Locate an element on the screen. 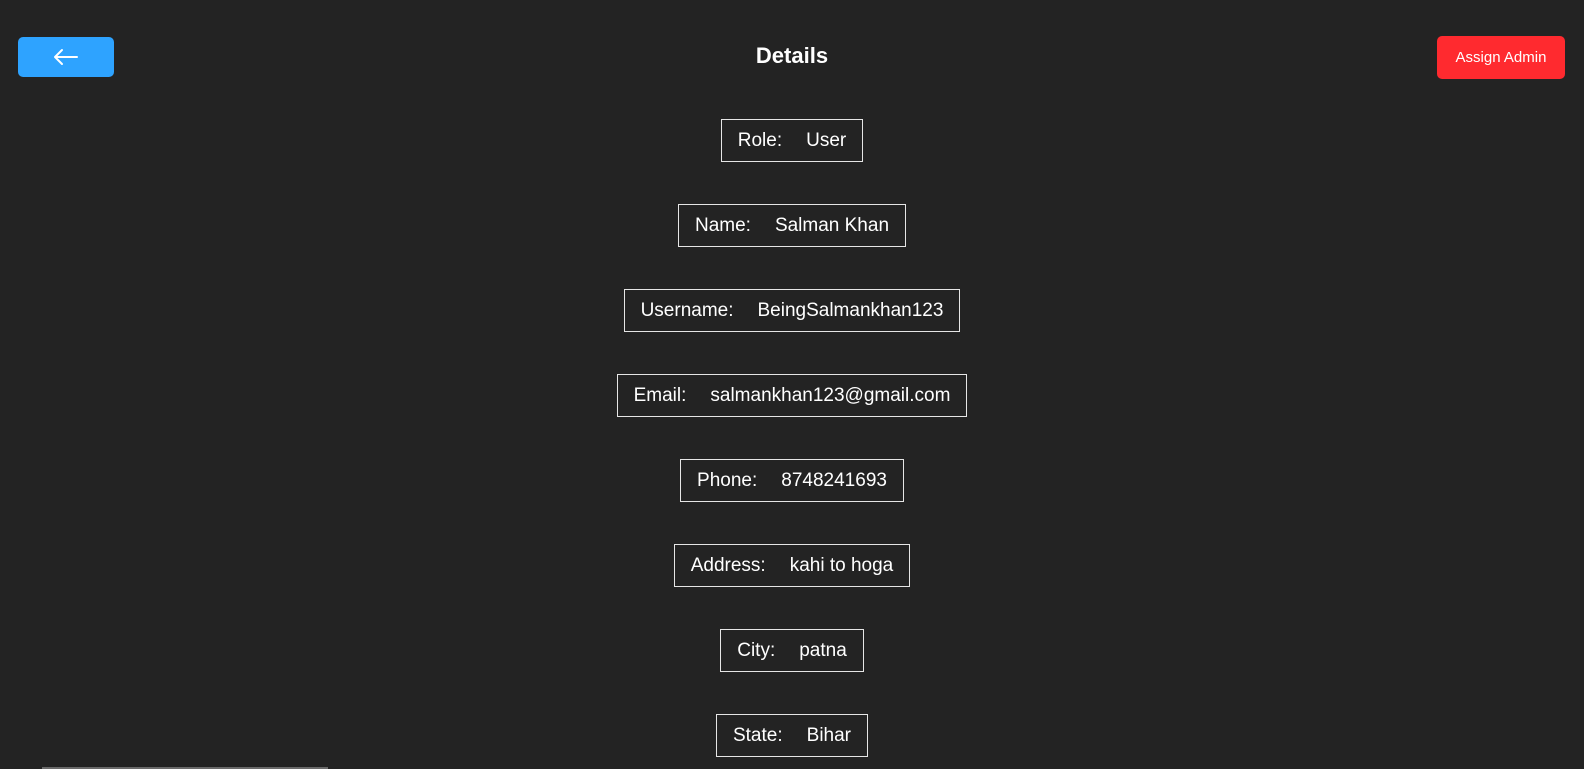 Image resolution: width=1584 pixels, height=769 pixels. detail-label: Address: is located at coordinates (728, 565).